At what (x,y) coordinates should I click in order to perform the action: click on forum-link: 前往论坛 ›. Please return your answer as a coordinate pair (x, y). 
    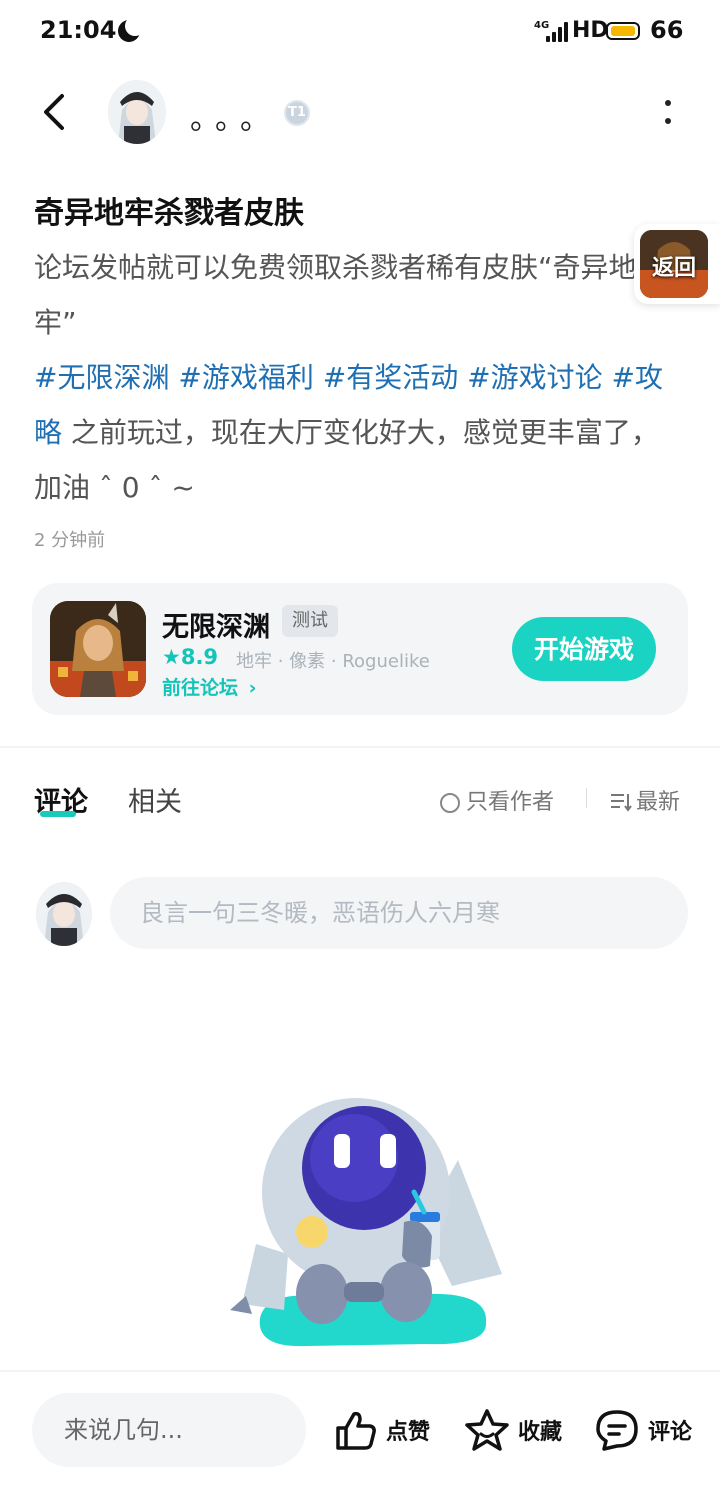
    Looking at the image, I should click on (209, 686).